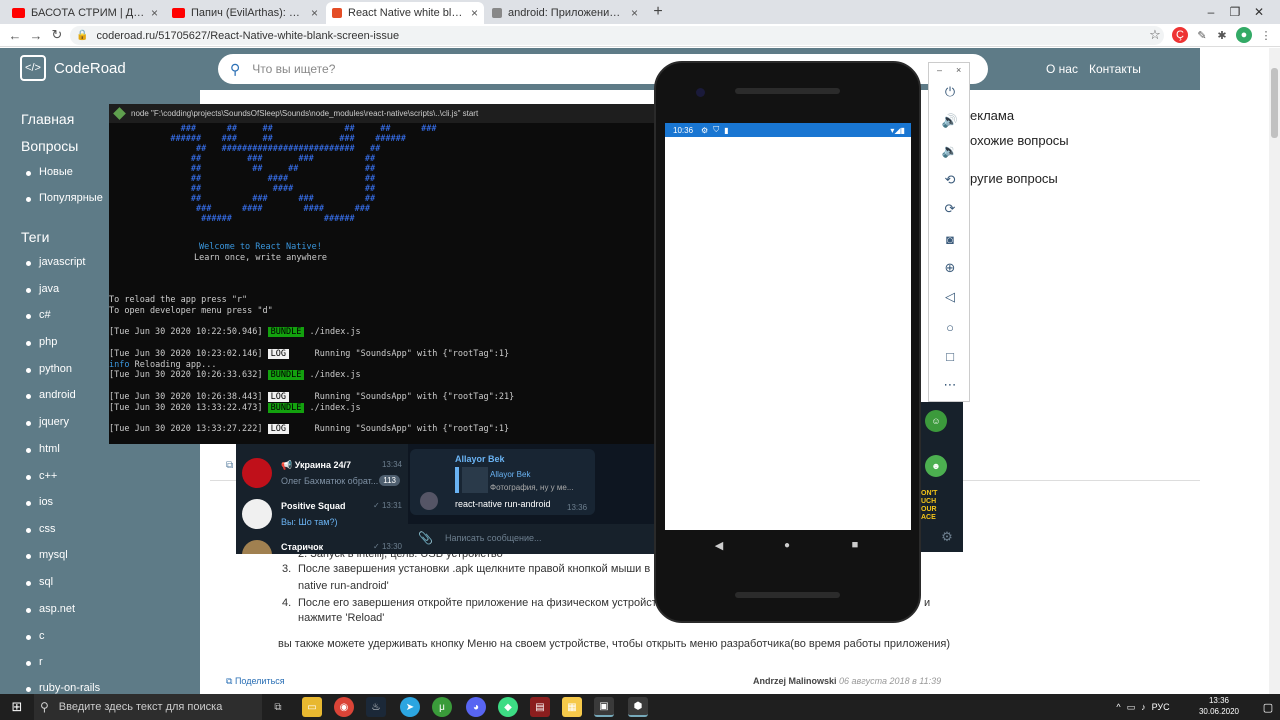 The height and width of the screenshot is (720, 1280). What do you see at coordinates (1062, 69) in the screenshot?
I see `about-link: О нас` at bounding box center [1062, 69].